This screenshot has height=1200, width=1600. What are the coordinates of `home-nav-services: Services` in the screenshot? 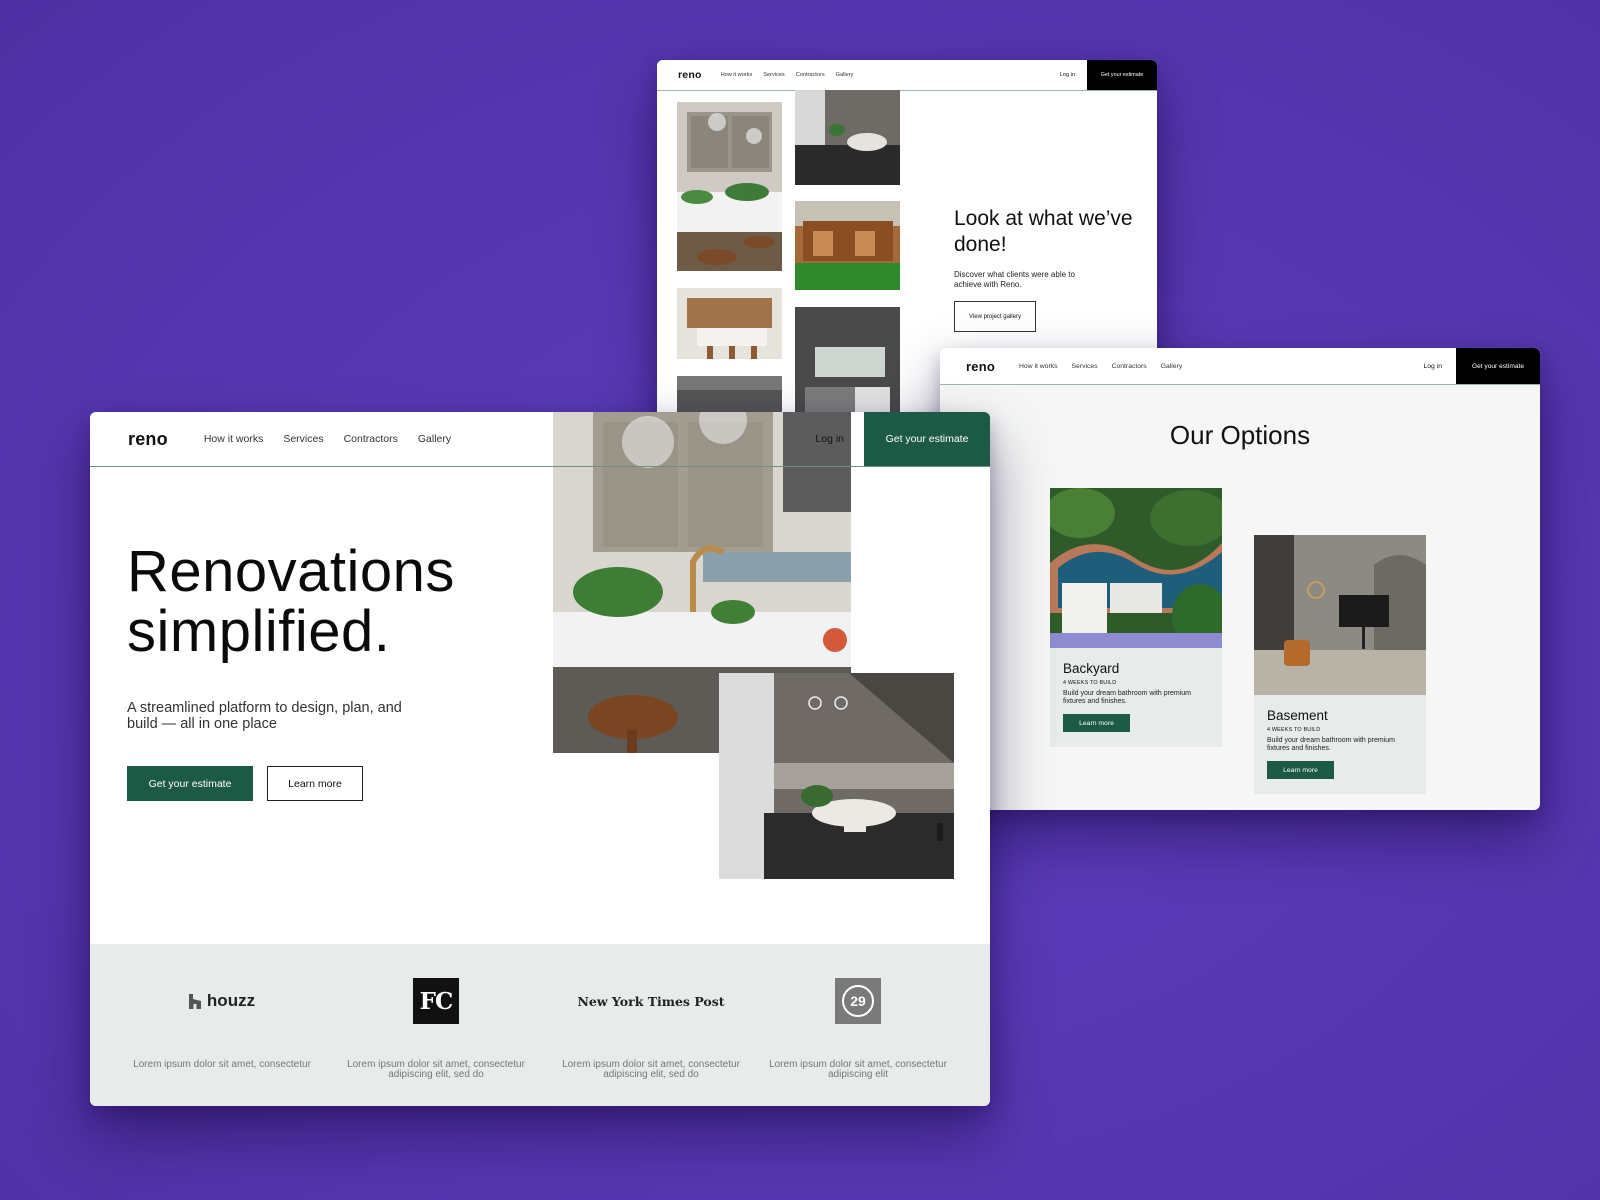 It's located at (303, 439).